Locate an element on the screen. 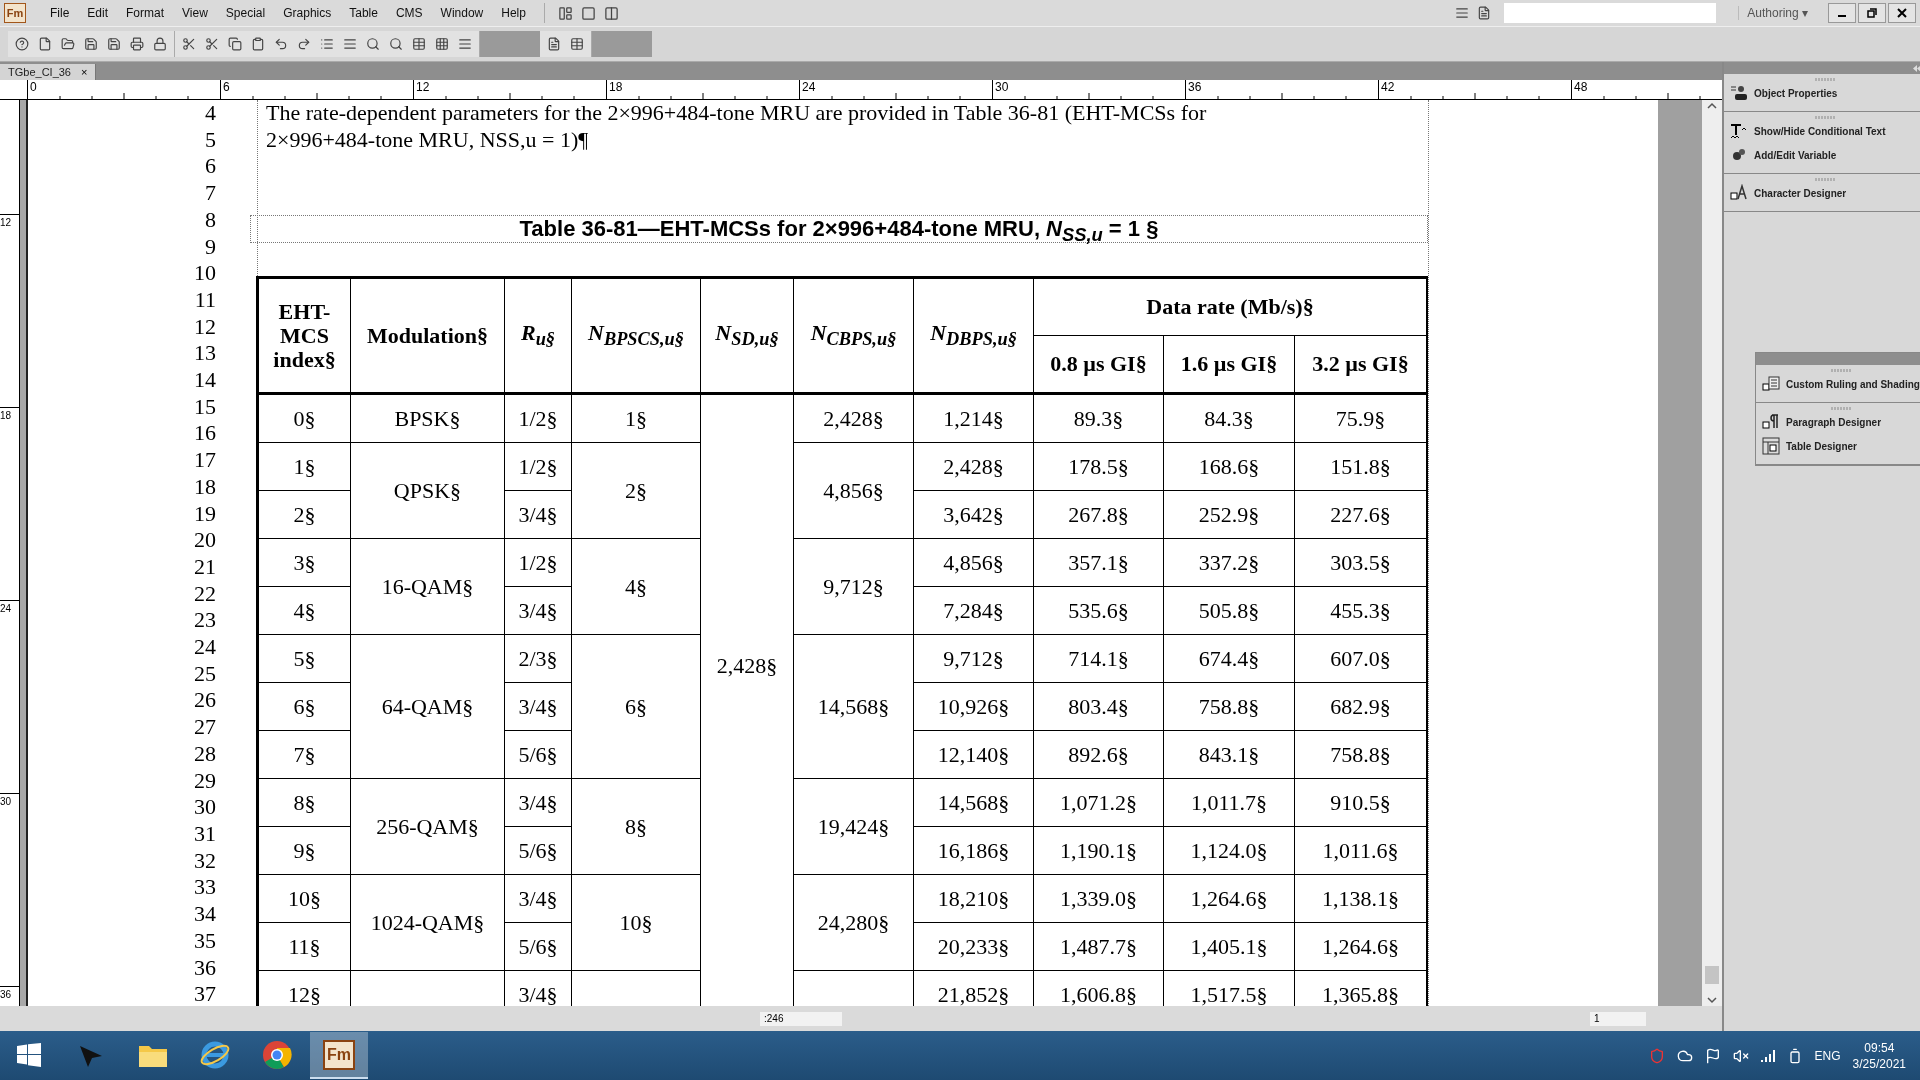  panel-item: Table Designer is located at coordinates (1838, 446).